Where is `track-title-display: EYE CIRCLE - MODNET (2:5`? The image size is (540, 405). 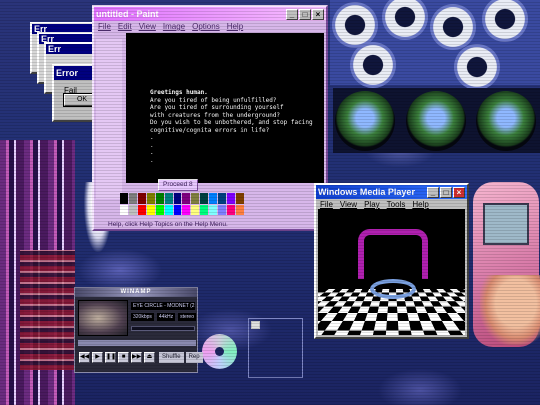
track-title-display: EYE CIRCLE - MODNET (2:5 is located at coordinates (163, 306).